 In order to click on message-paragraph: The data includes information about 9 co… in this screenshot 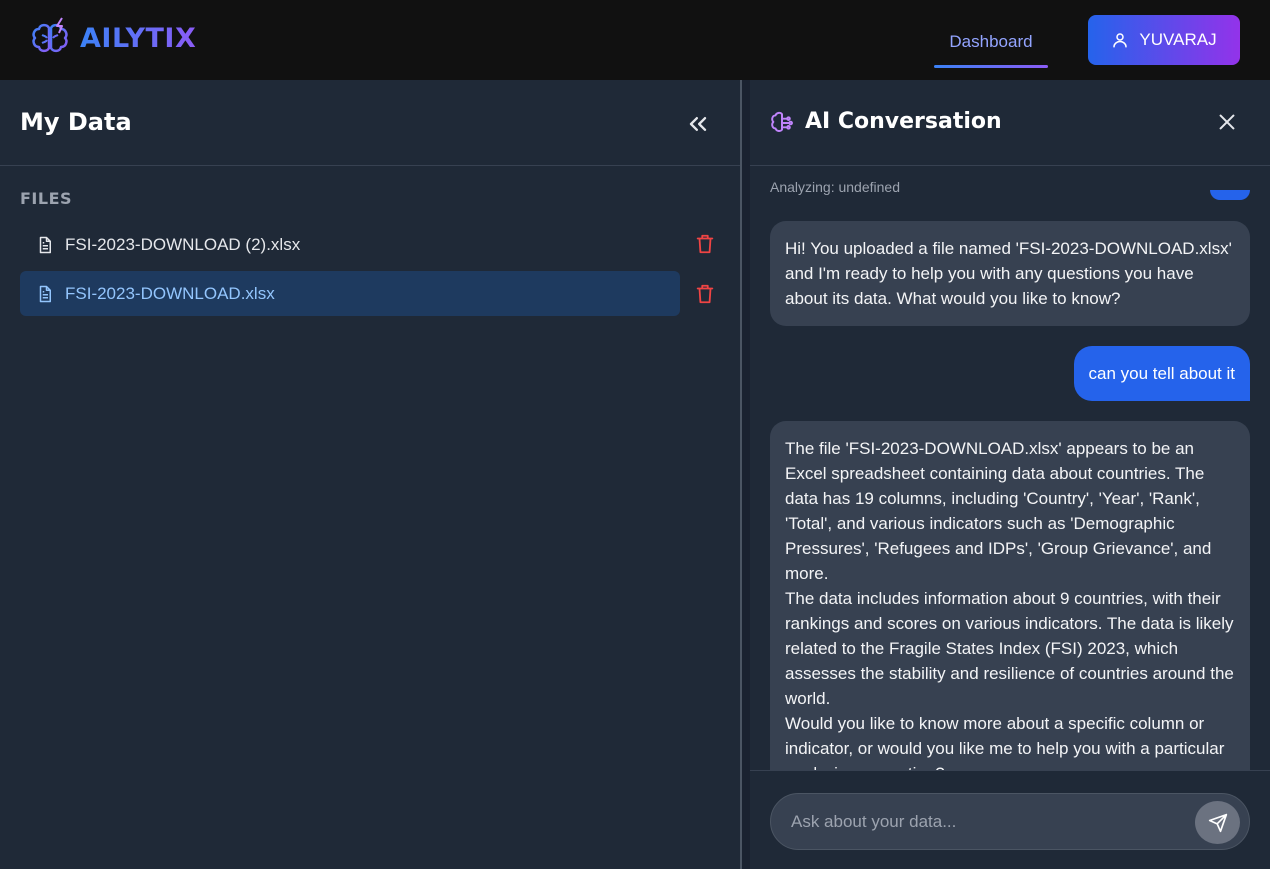, I will do `click(1009, 648)`.